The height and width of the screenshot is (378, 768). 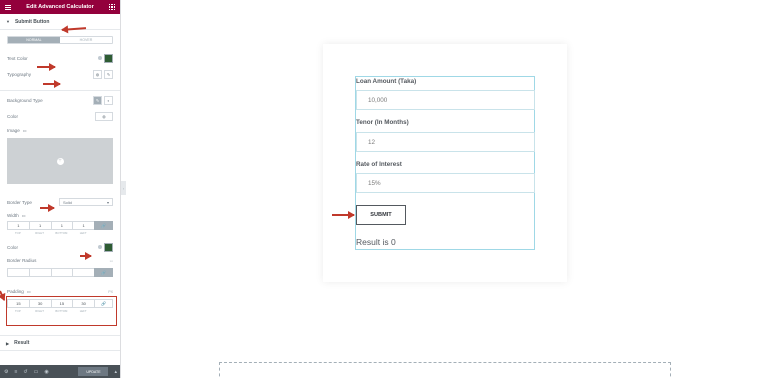 What do you see at coordinates (107, 202) in the screenshot?
I see `chevron-down-icon: ▾` at bounding box center [107, 202].